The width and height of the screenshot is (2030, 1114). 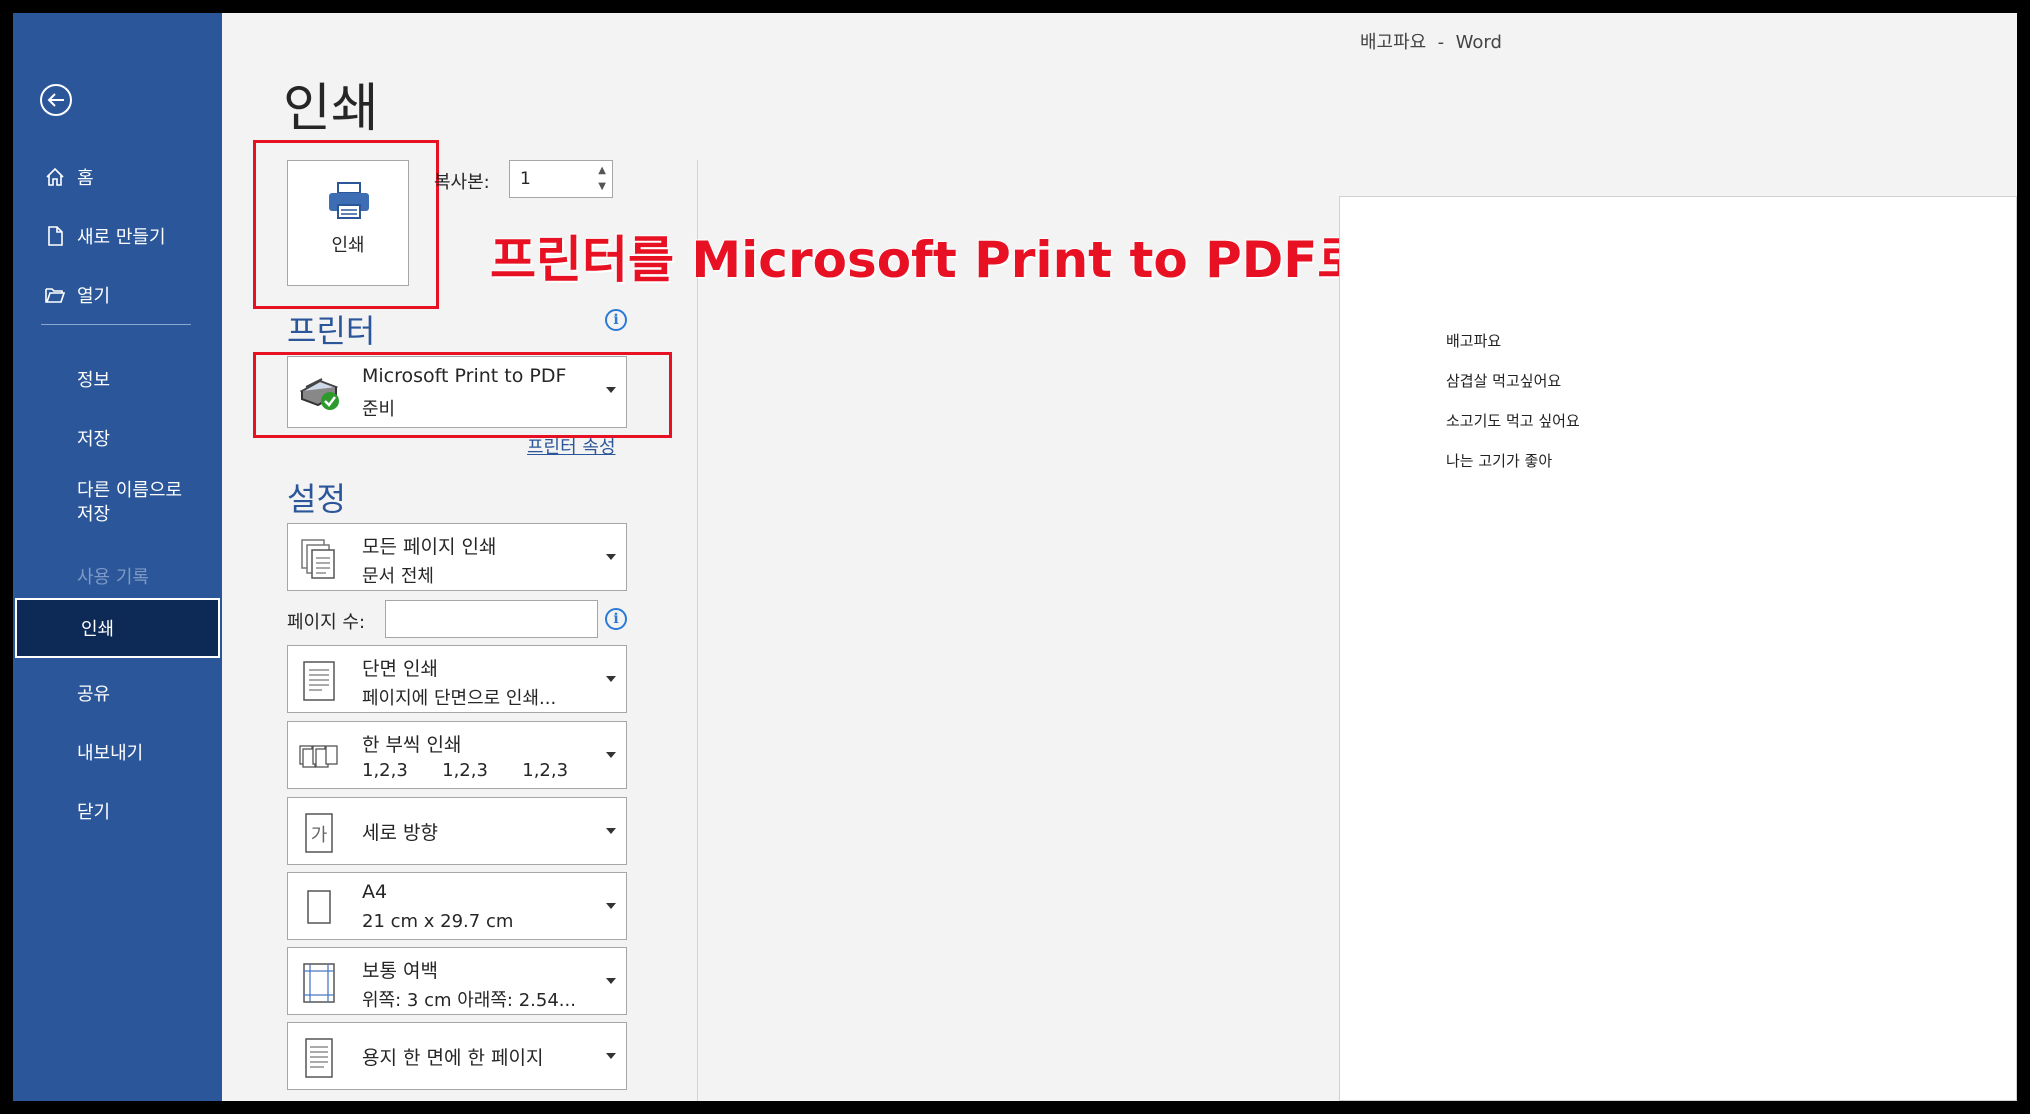 I want to click on copies-stepper: 1 ▲ ▼, so click(x=561, y=179).